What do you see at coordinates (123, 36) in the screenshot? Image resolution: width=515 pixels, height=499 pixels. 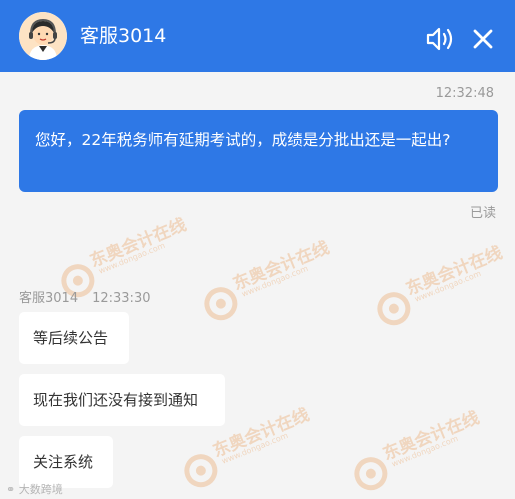 I see `chat-title: 客服3014` at bounding box center [123, 36].